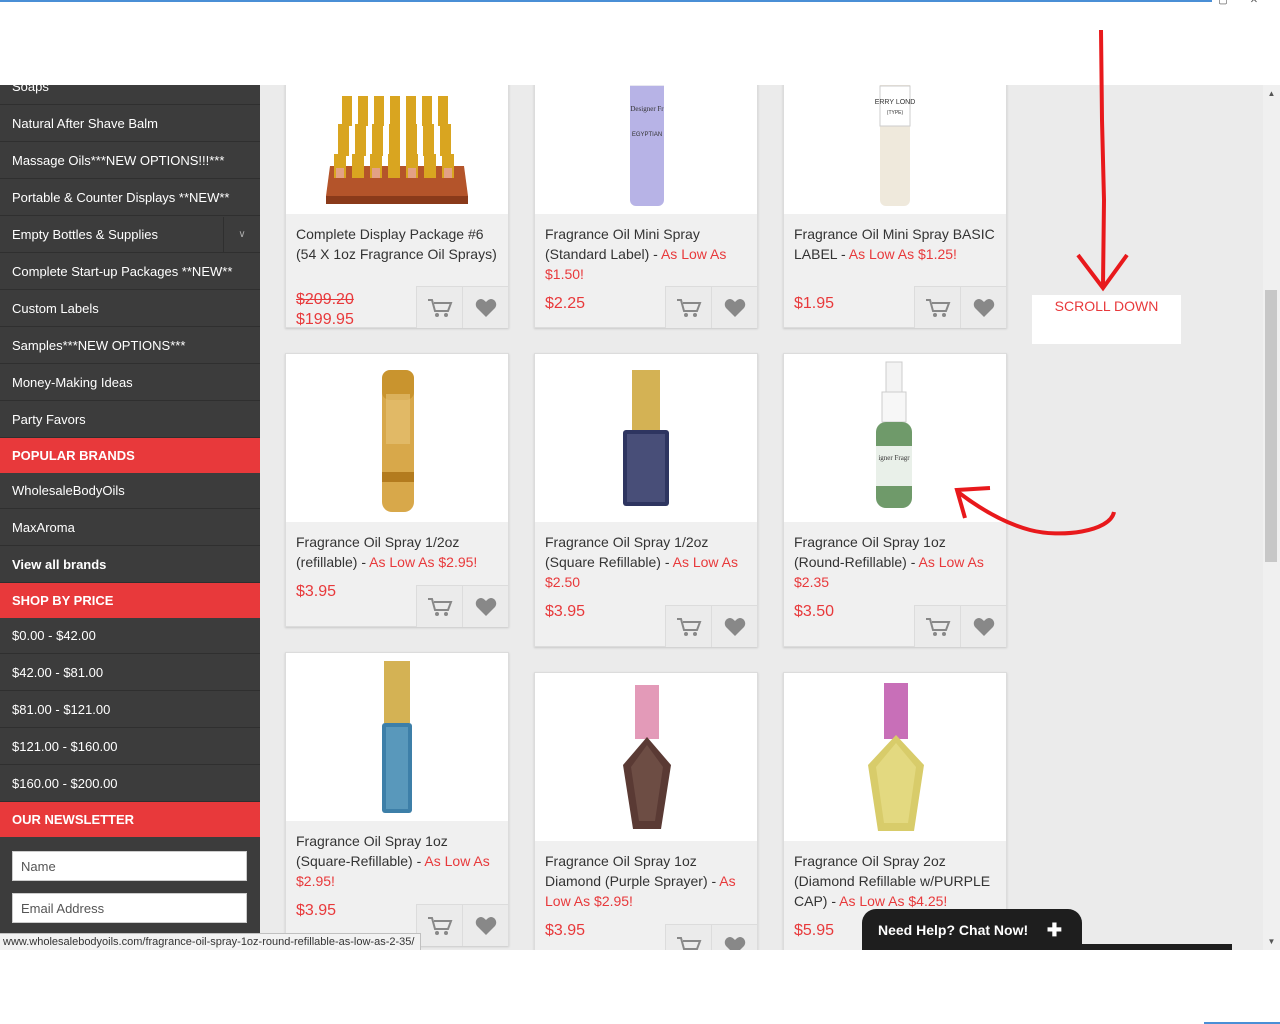 This screenshot has height=1024, width=1280. What do you see at coordinates (1054, 930) in the screenshot?
I see `plus-icon: ✚` at bounding box center [1054, 930].